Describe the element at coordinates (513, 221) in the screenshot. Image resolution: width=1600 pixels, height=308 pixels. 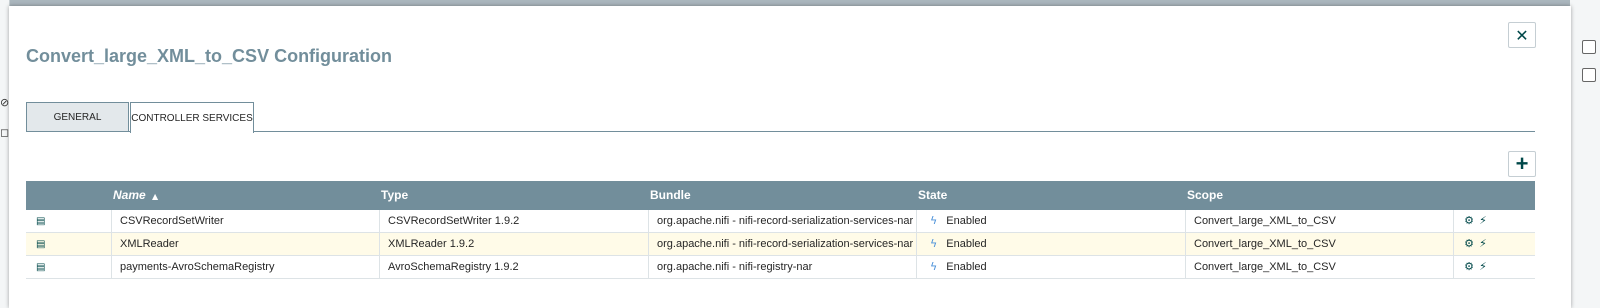
I see `service-type: CSVRecordSetWriter 1.9.2` at that location.